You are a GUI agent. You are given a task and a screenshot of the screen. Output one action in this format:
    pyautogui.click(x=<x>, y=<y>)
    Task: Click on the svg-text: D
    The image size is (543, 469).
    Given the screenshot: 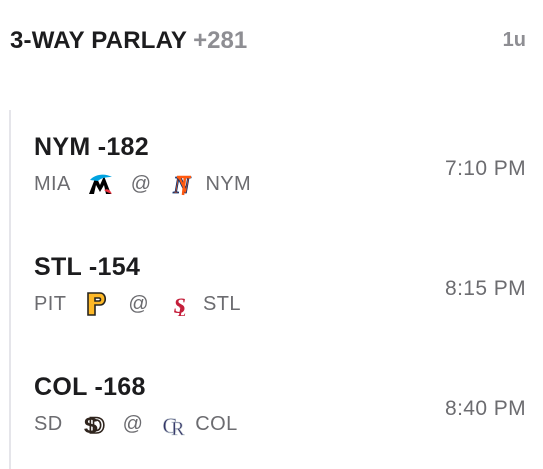 What is the action you would take?
    pyautogui.click(x=96, y=425)
    